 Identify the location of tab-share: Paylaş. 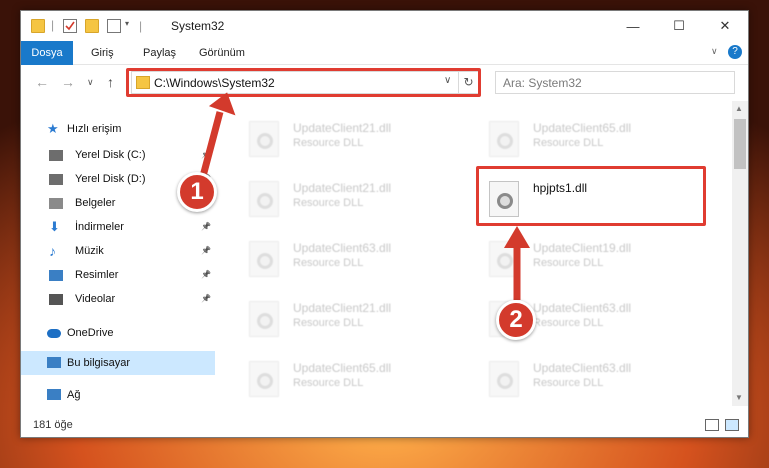
(159, 53).